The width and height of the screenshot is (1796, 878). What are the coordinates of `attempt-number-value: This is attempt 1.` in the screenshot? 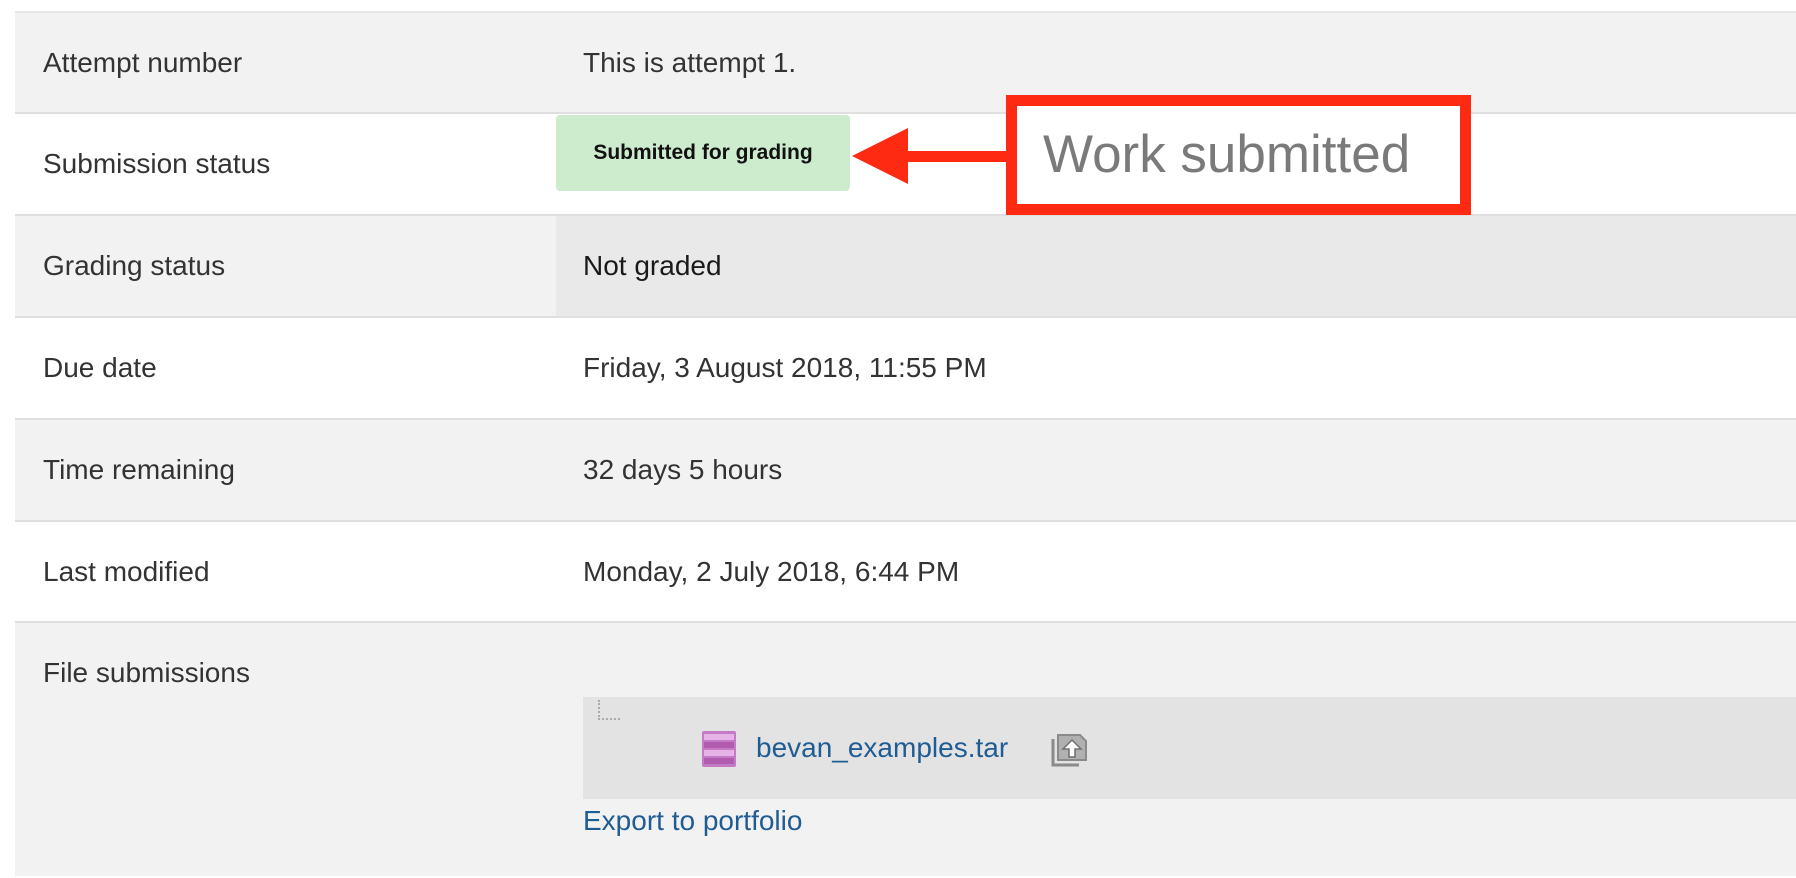 It's located at (690, 62).